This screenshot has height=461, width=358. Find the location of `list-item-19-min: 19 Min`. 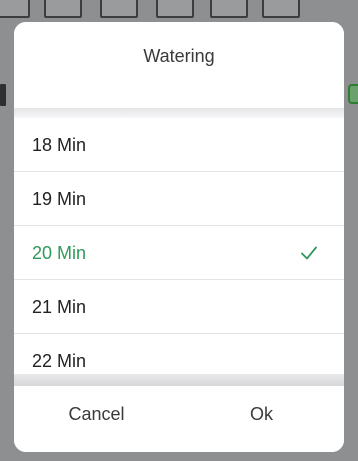

list-item-19-min: 19 Min is located at coordinates (179, 199).